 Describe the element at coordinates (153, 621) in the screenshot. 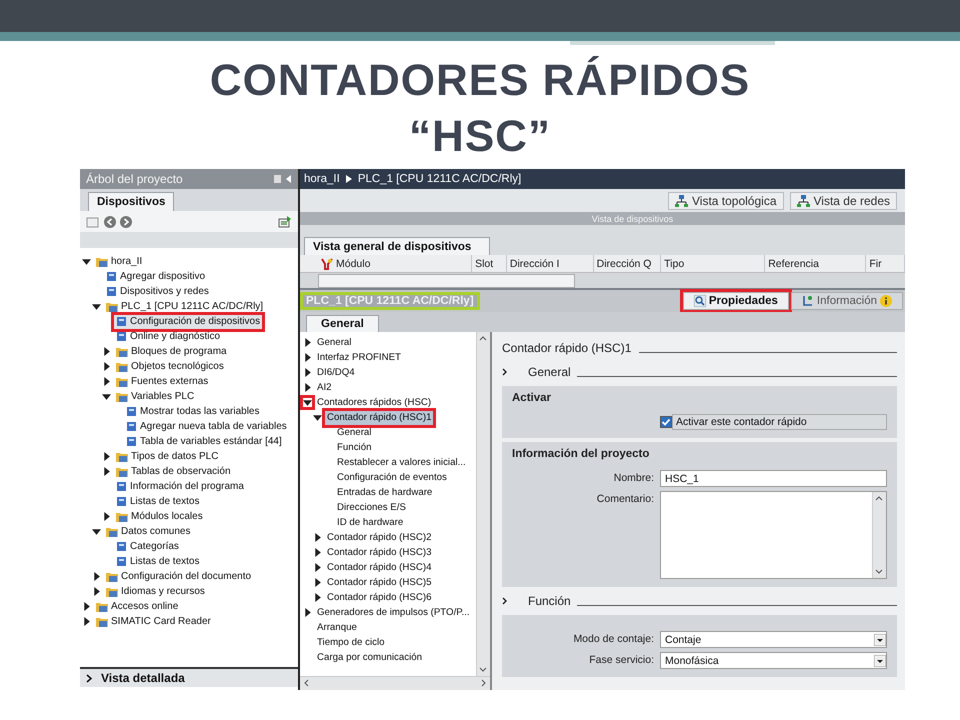

I see `tree-item: SIMATIC Card Reader` at that location.